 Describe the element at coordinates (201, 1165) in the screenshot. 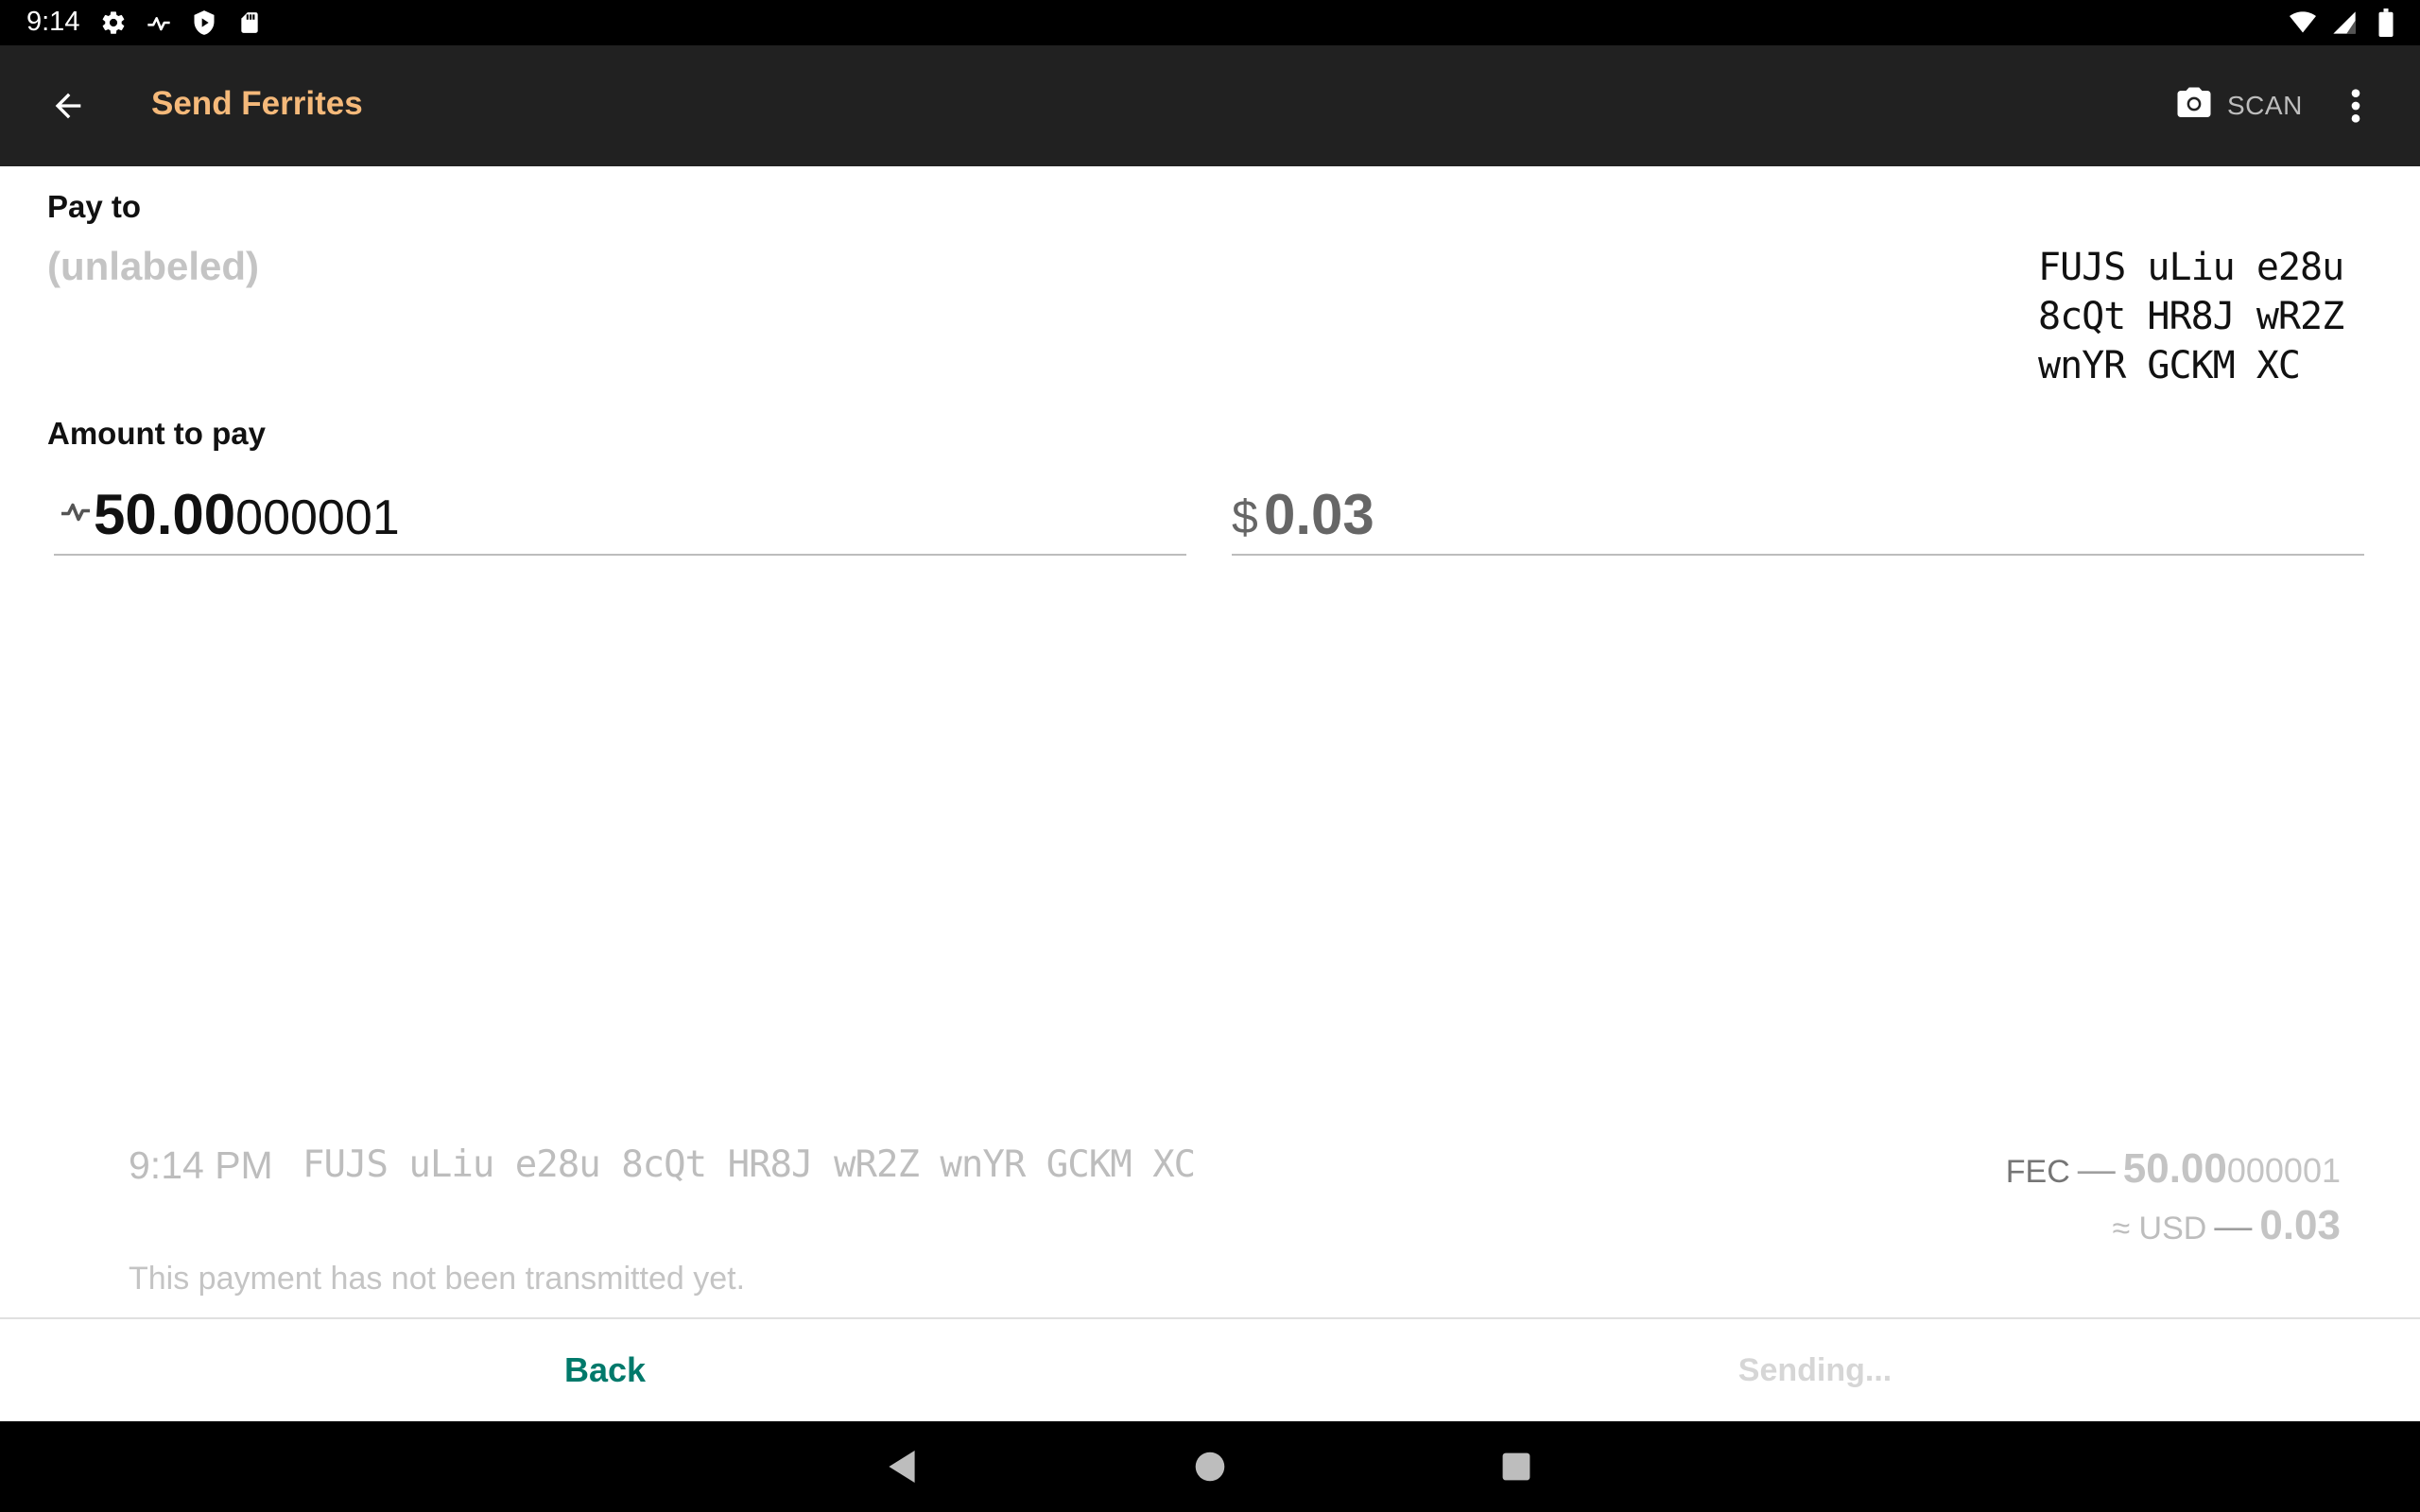

I see `transaction-time: 9:14 PM` at that location.